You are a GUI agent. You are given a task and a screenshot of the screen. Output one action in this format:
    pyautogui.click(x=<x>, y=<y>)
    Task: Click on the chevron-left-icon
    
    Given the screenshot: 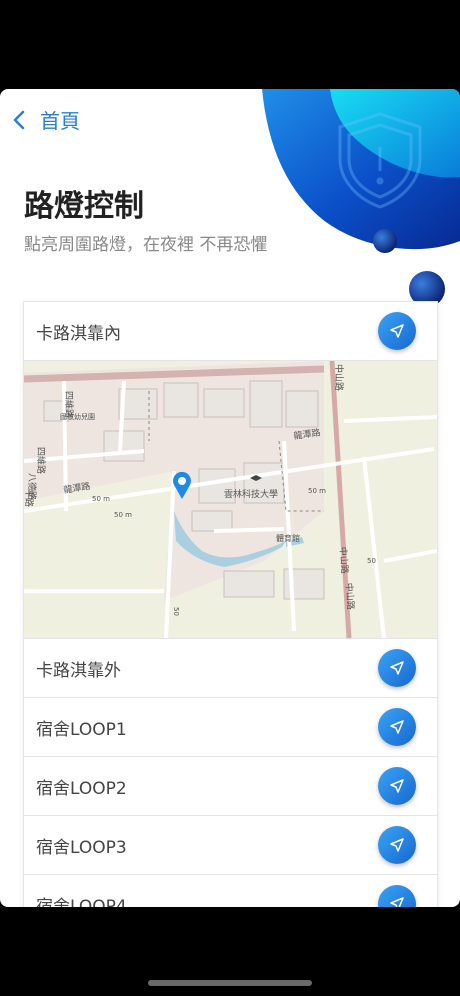 What is the action you would take?
    pyautogui.click(x=19, y=119)
    